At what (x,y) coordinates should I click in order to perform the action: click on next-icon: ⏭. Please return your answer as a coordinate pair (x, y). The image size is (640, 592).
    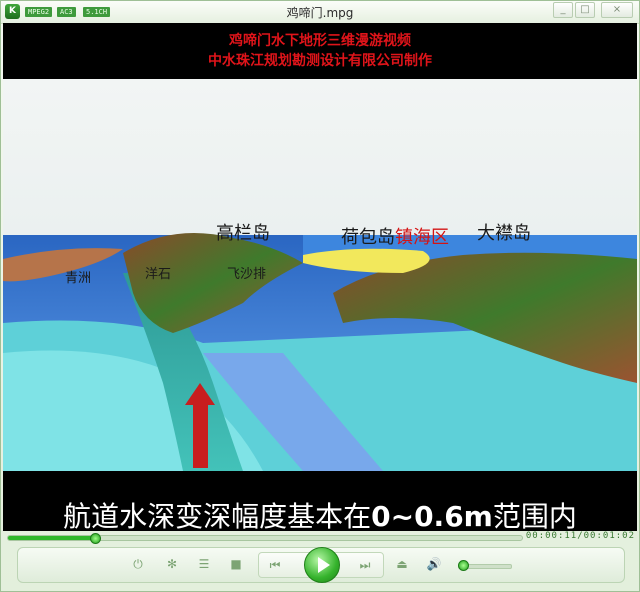
    Looking at the image, I should click on (365, 565).